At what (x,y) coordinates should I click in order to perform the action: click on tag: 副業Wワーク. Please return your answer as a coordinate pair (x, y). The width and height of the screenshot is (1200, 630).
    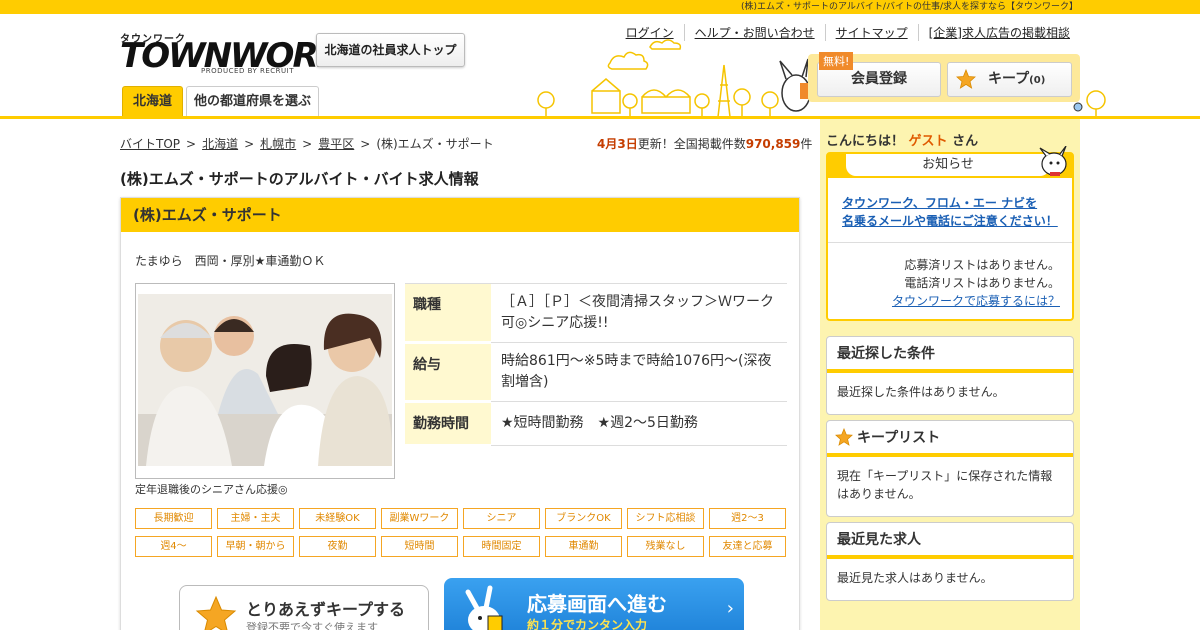
    Looking at the image, I should click on (419, 518).